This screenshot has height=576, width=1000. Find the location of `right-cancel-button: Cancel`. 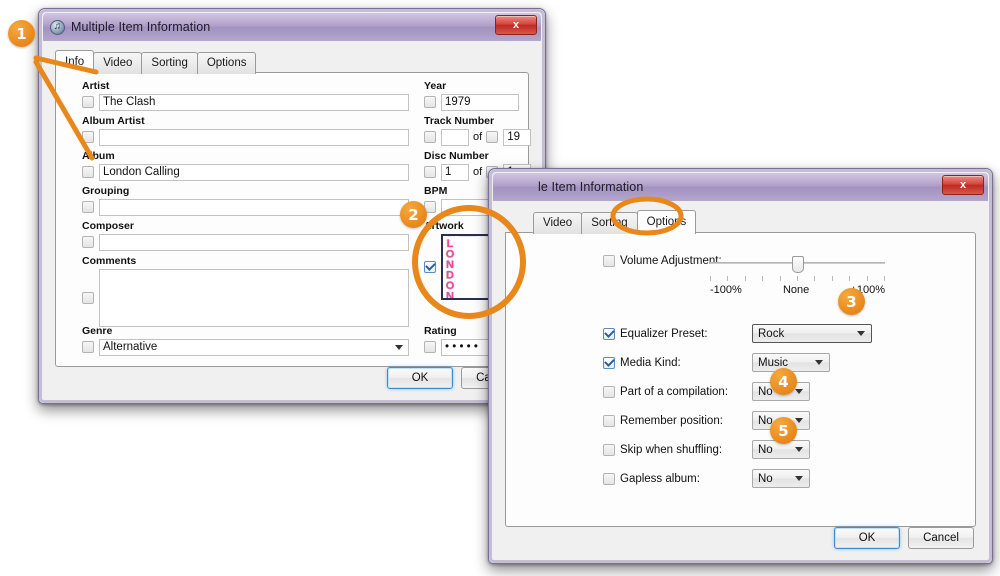

right-cancel-button: Cancel is located at coordinates (941, 538).